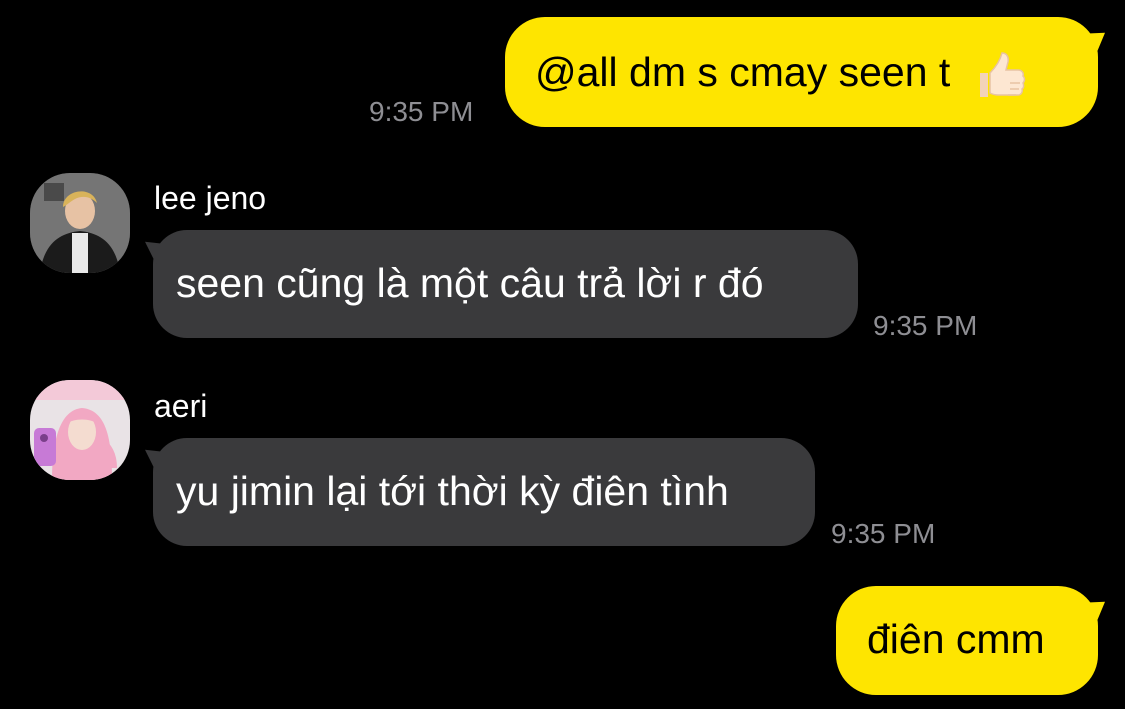 This screenshot has height=709, width=1125. I want to click on thumbs-up-icon, so click(1000, 75).